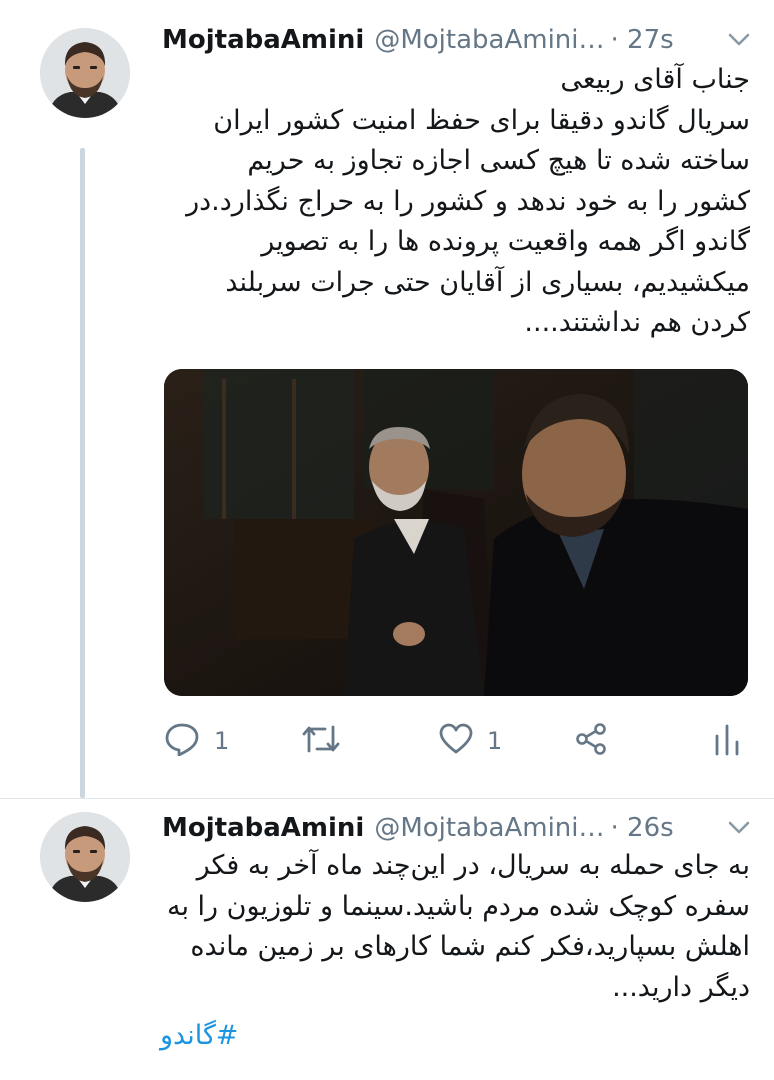 The height and width of the screenshot is (1080, 774). I want to click on heart-icon, so click(456, 741).